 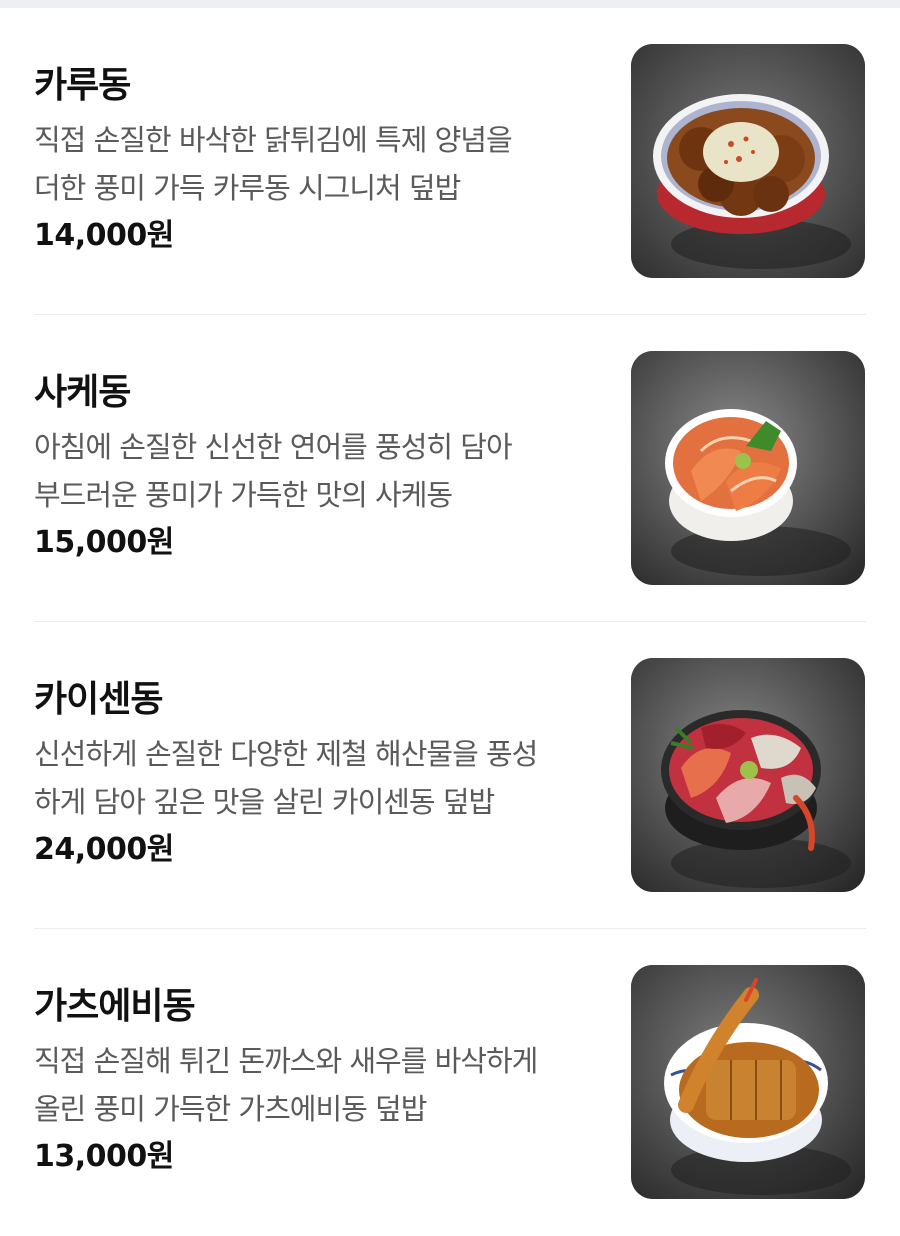 What do you see at coordinates (104, 1156) in the screenshot?
I see `menu-item-price: 13,000원` at bounding box center [104, 1156].